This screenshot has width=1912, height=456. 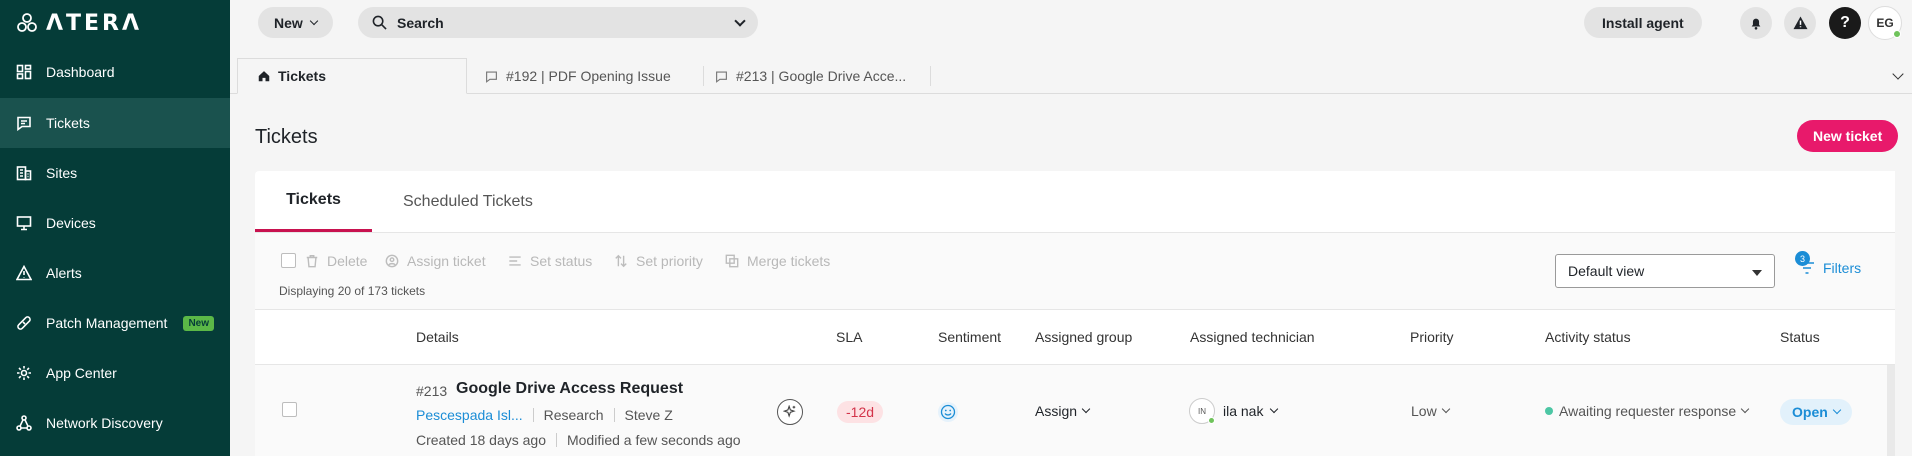 I want to click on sidebar-item-dashboard: Dashboard, so click(x=115, y=72).